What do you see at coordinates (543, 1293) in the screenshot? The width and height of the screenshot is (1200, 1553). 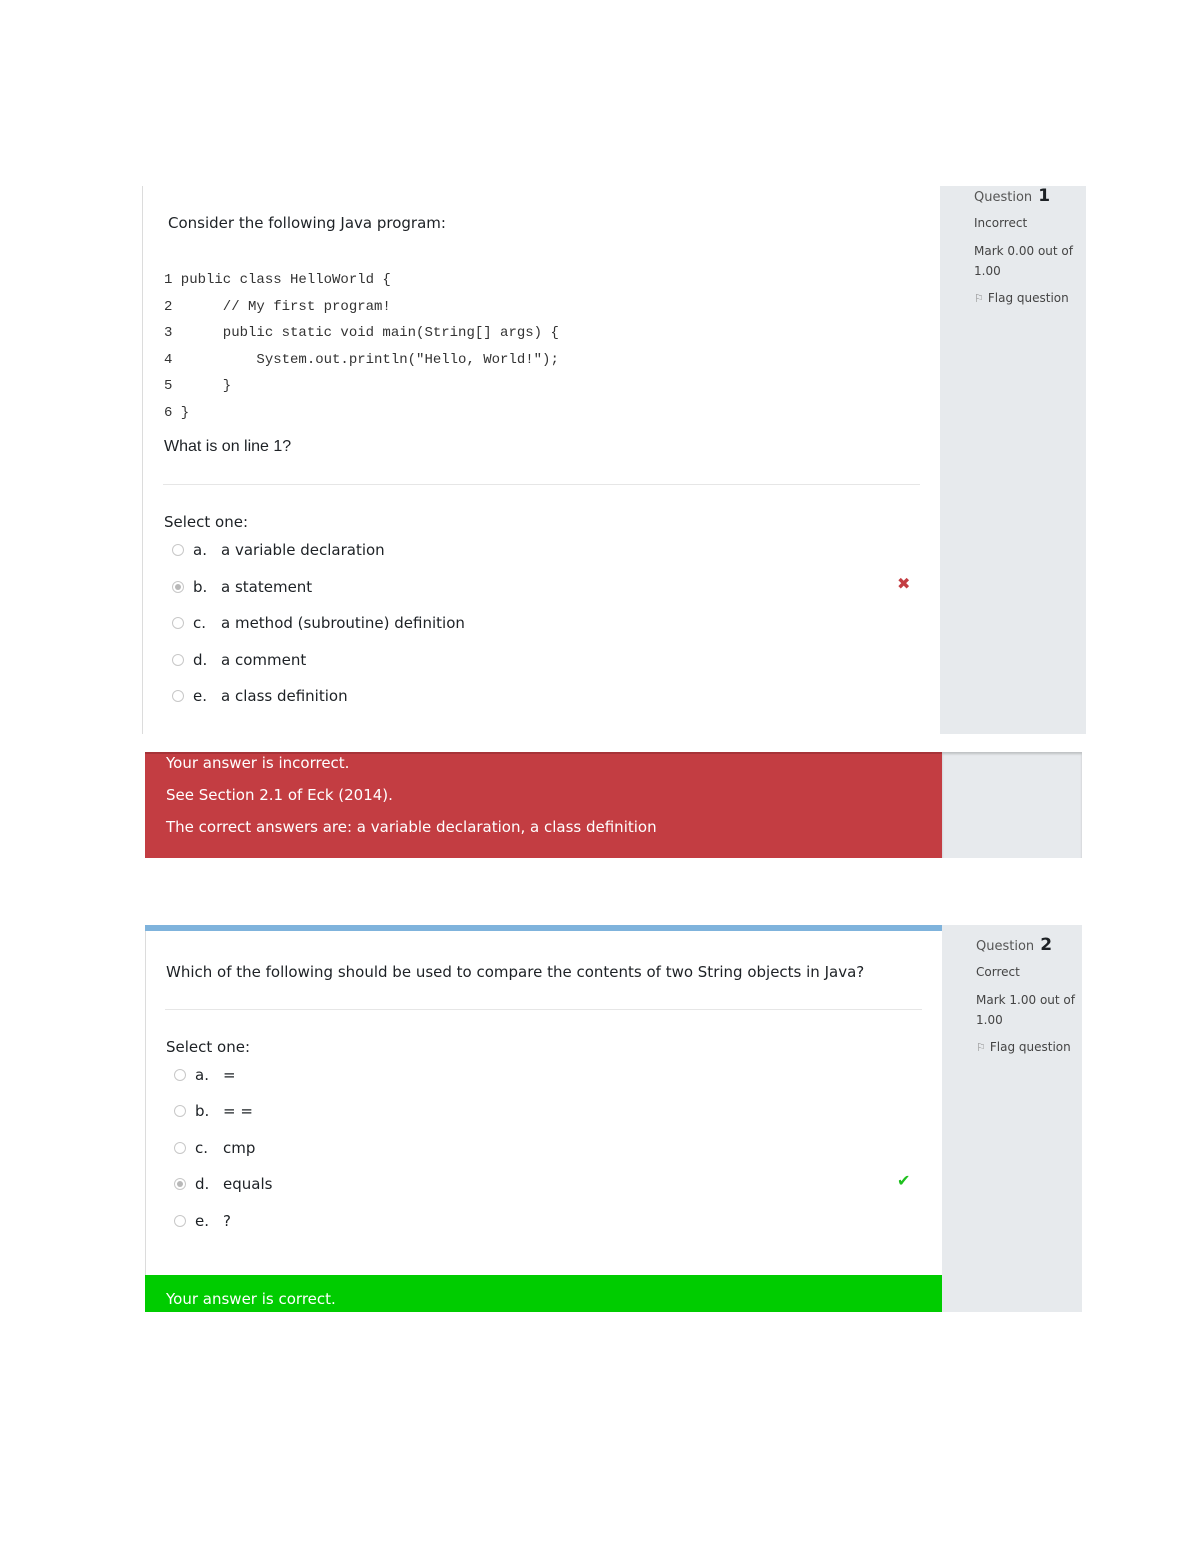 I see `feedback-correct: Your answer is correct.` at bounding box center [543, 1293].